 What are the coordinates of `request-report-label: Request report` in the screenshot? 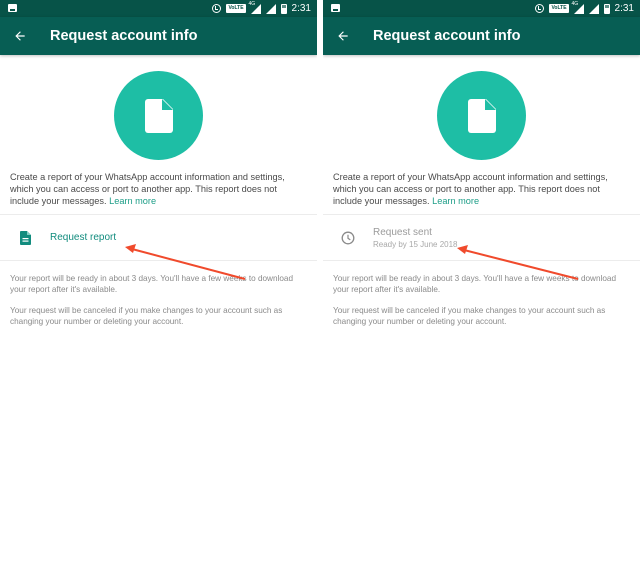 It's located at (83, 237).